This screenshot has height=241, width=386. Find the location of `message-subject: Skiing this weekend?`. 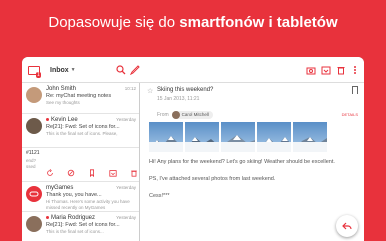

message-subject: Skiing this weekend? is located at coordinates (185, 90).